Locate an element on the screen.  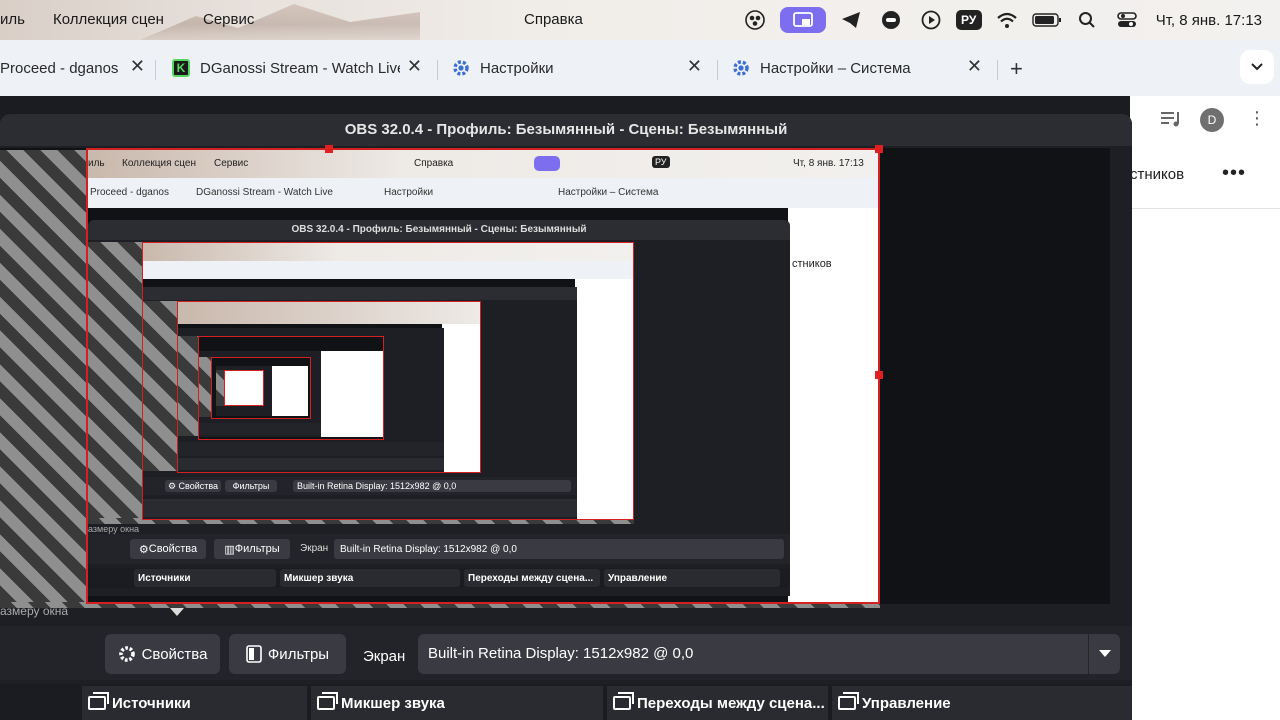
dock-sources: Источники is located at coordinates (194, 703).